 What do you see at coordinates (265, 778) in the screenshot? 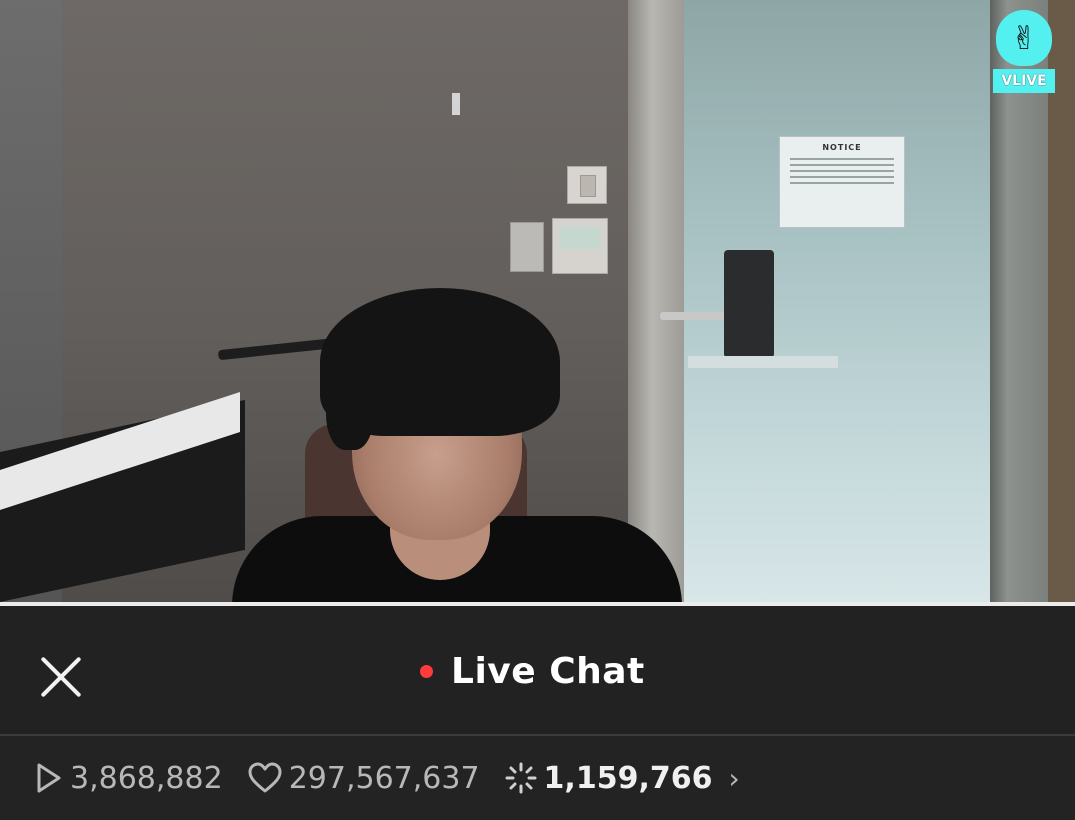
I see `heart-icon` at bounding box center [265, 778].